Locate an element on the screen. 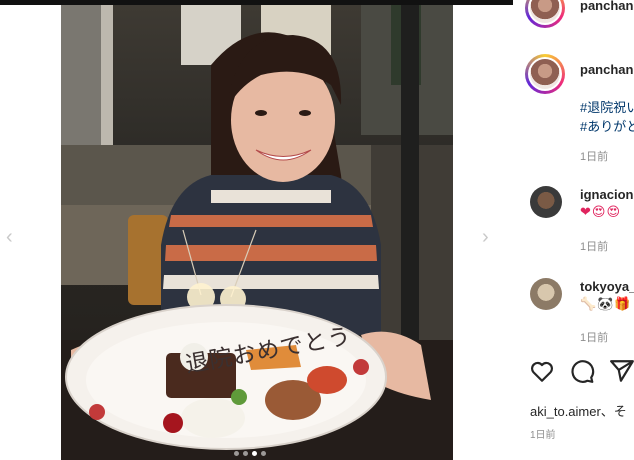 This screenshot has width=634, height=460. header-avatar is located at coordinates (545, 14).